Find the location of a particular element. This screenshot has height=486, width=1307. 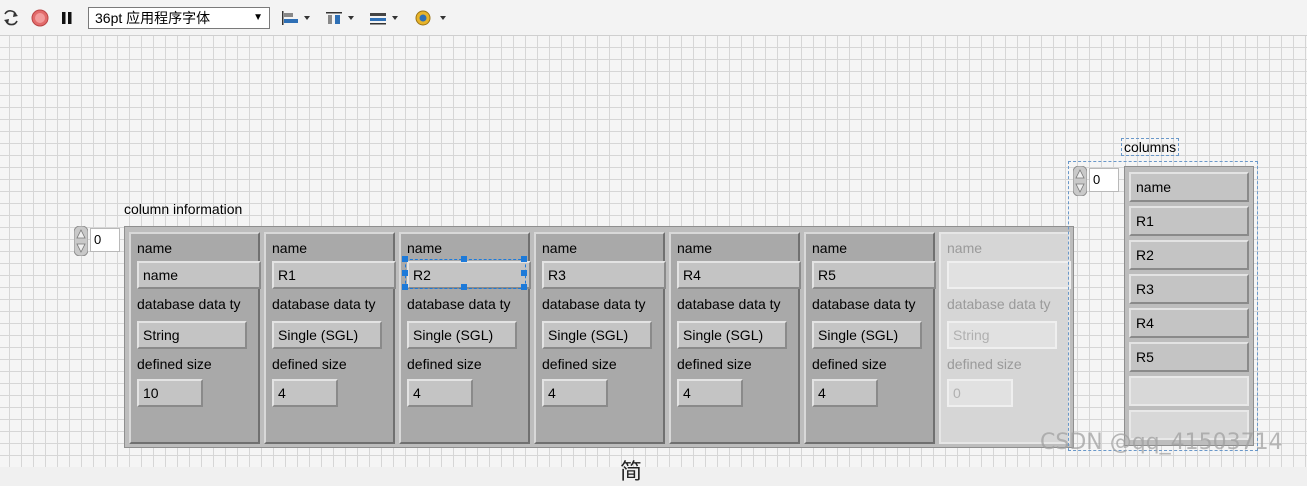

partial-text: 简 is located at coordinates (631, 471).